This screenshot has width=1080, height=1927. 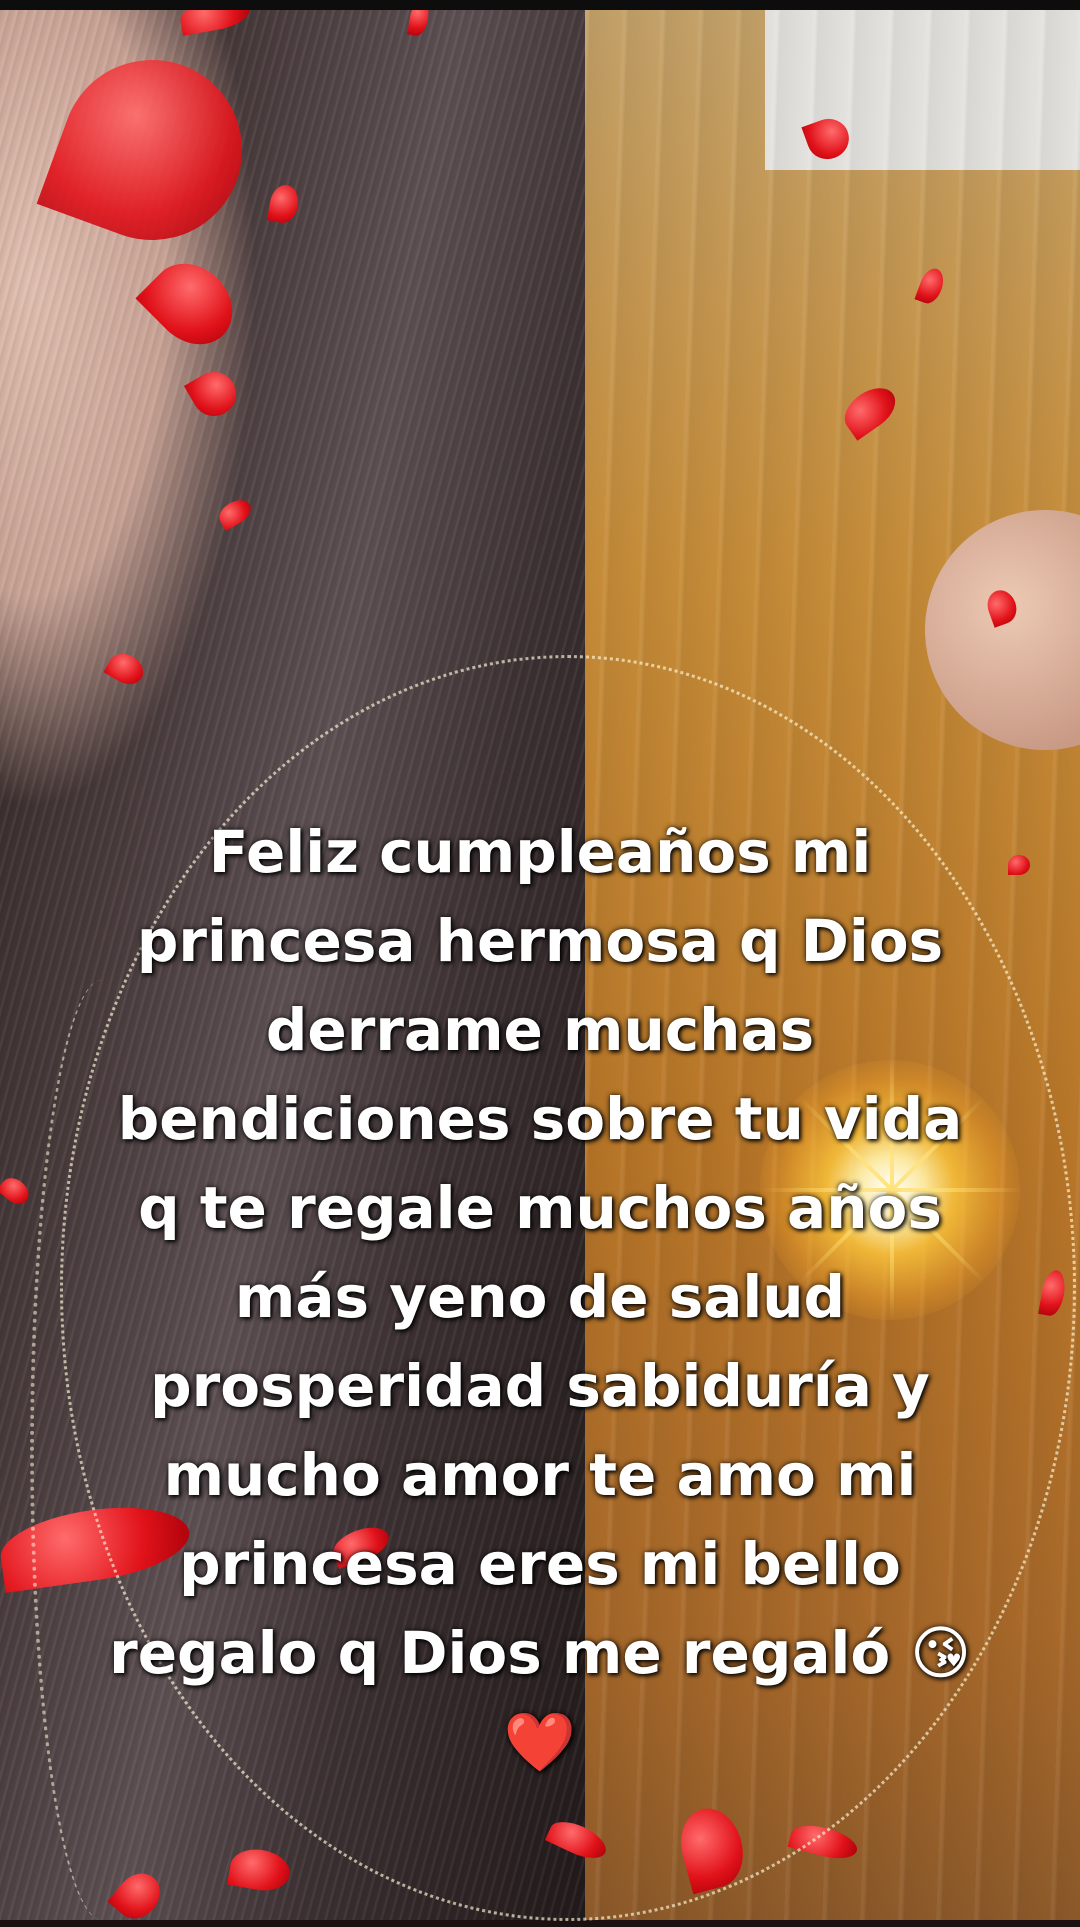 What do you see at coordinates (1019, 865) in the screenshot?
I see `rose-petal` at bounding box center [1019, 865].